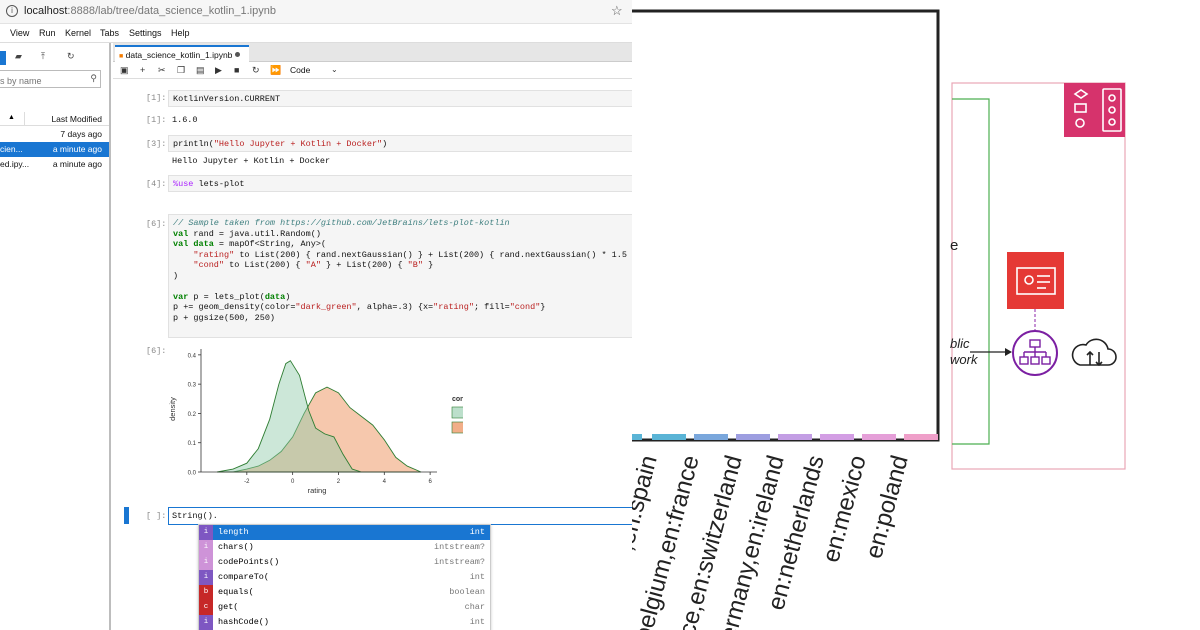 The image size is (1200, 630). Describe the element at coordinates (43, 56) in the screenshot. I see `upload-icon: ⤒` at that location.